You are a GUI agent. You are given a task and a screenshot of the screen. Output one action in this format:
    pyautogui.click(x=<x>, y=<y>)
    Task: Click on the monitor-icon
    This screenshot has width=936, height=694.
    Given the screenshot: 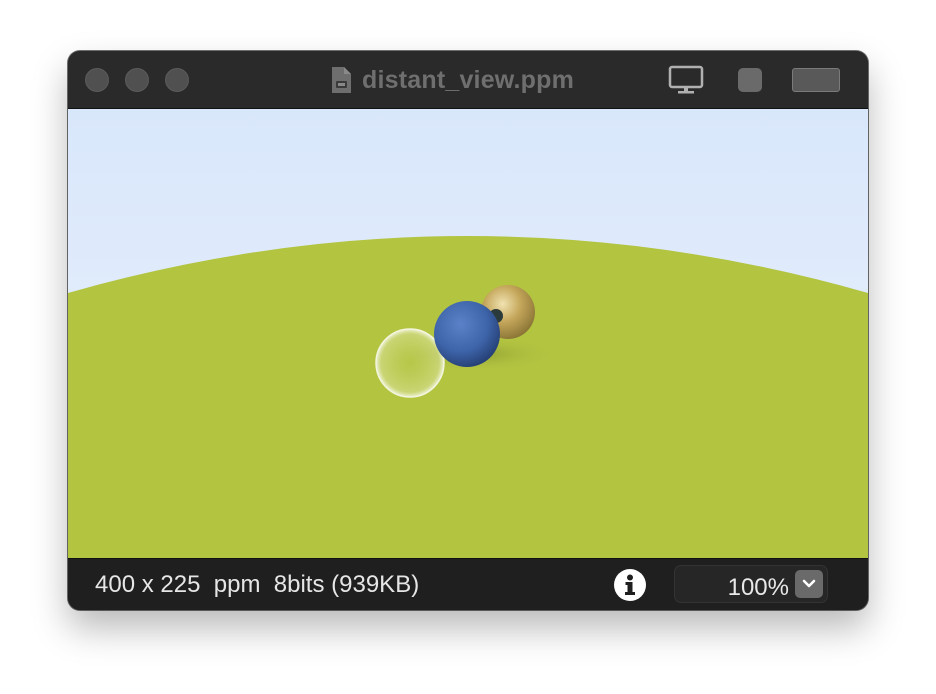 What is the action you would take?
    pyautogui.click(x=686, y=80)
    